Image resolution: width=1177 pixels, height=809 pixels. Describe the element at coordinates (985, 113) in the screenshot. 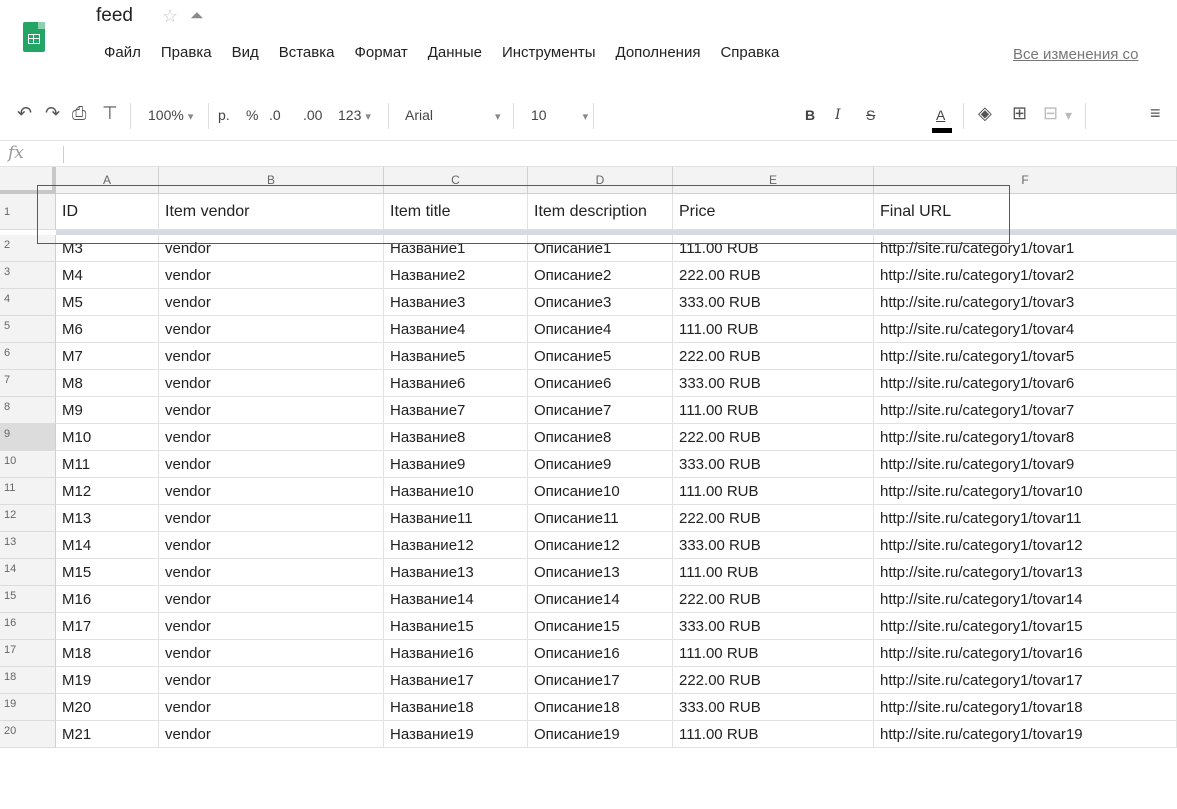

I see `fill-color-icon: ◈` at that location.